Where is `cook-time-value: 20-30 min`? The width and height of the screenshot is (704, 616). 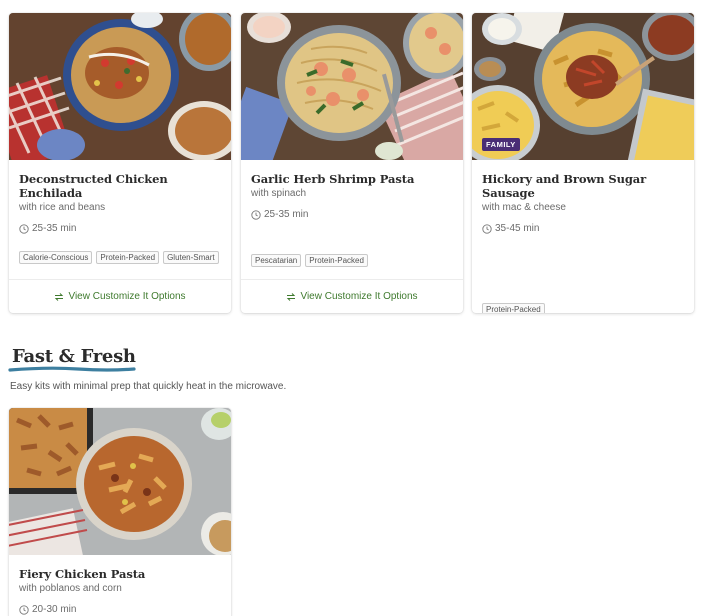 cook-time-value: 20-30 min is located at coordinates (54, 609).